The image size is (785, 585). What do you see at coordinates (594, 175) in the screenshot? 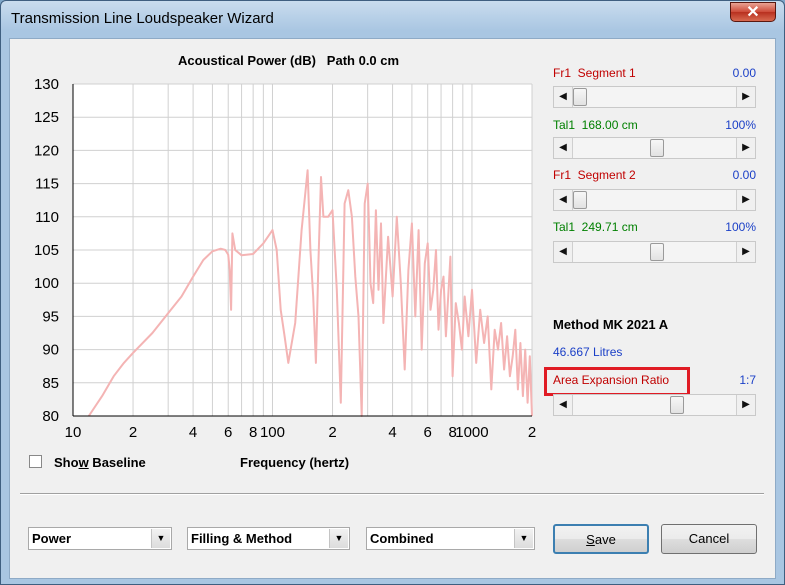
I see `fr1-segment2-label: Fr1 Segment 2` at bounding box center [594, 175].